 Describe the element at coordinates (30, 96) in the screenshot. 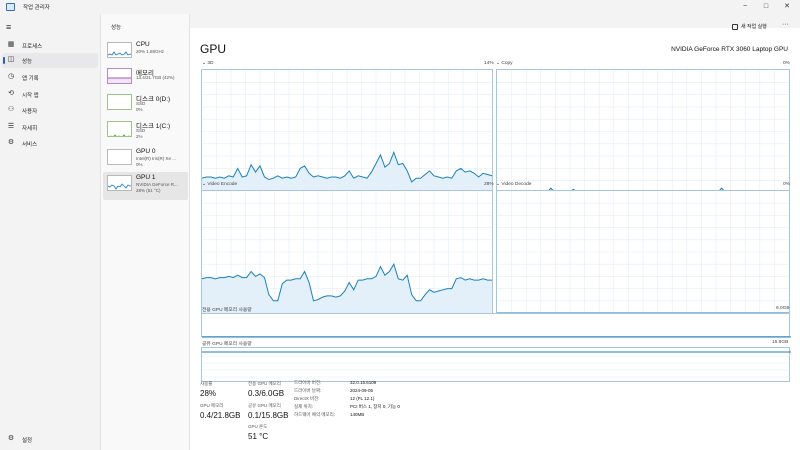

I see `nav-label: 시작 앱` at that location.